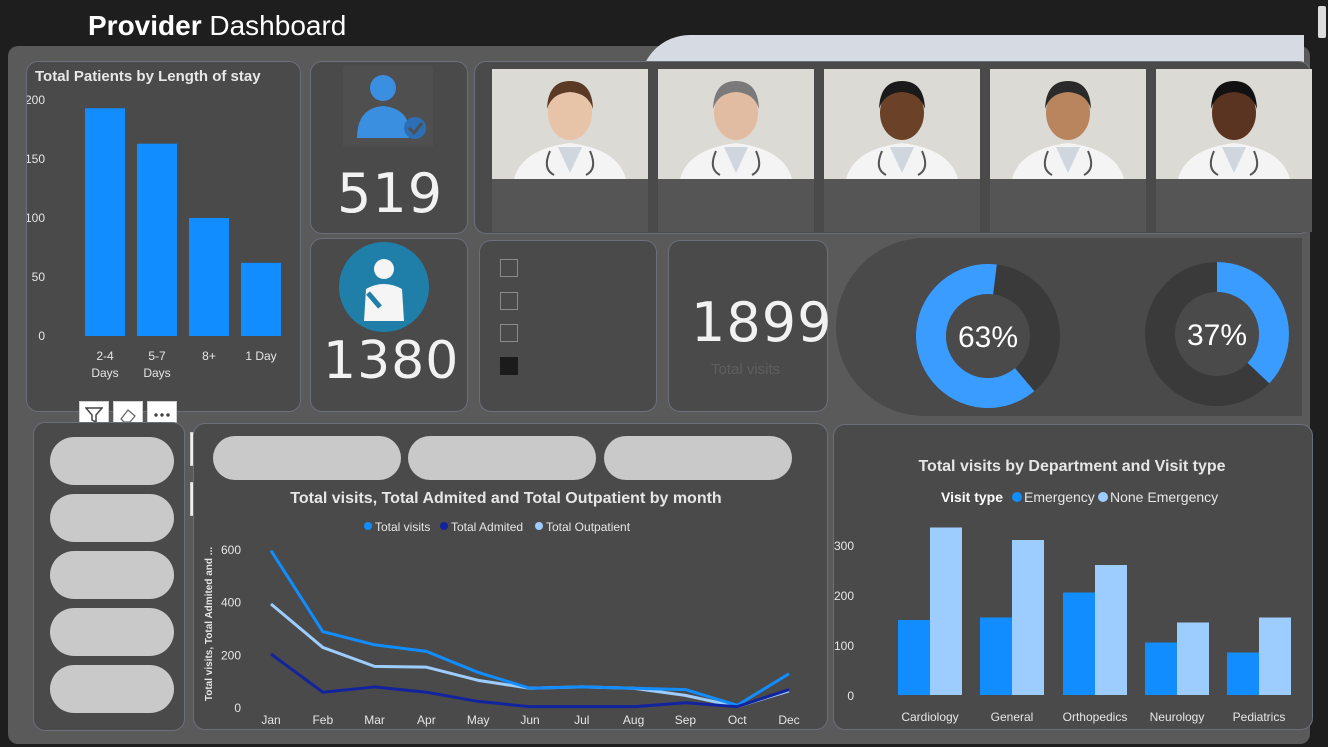  What do you see at coordinates (388, 106) in the screenshot?
I see `person-check-icon` at bounding box center [388, 106].